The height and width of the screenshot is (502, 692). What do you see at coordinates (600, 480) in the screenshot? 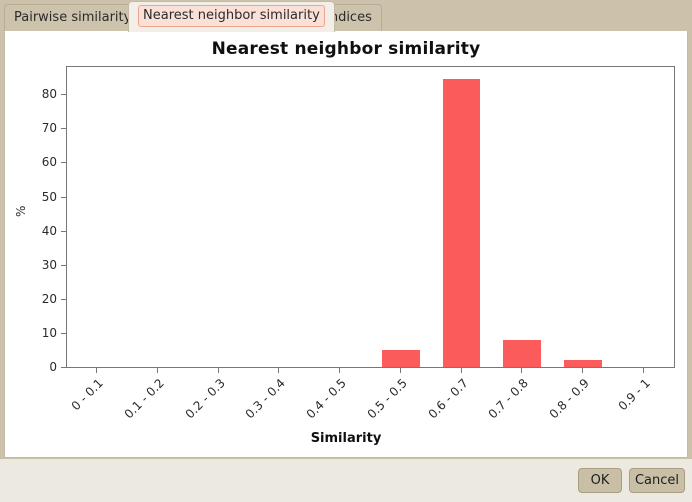
I see `ok-button: OK` at bounding box center [600, 480].